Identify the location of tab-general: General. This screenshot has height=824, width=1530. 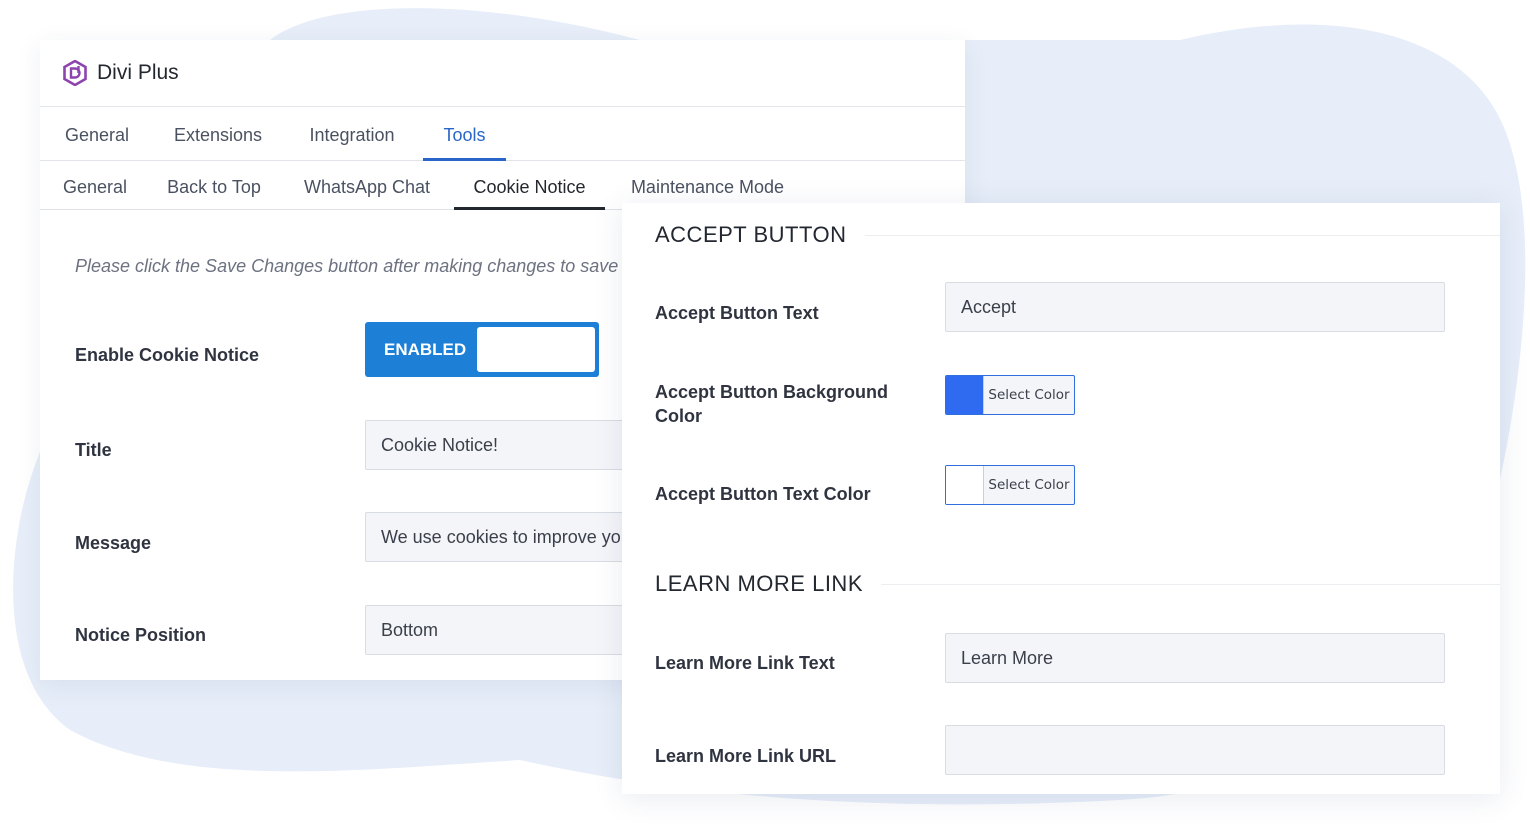
(97, 133).